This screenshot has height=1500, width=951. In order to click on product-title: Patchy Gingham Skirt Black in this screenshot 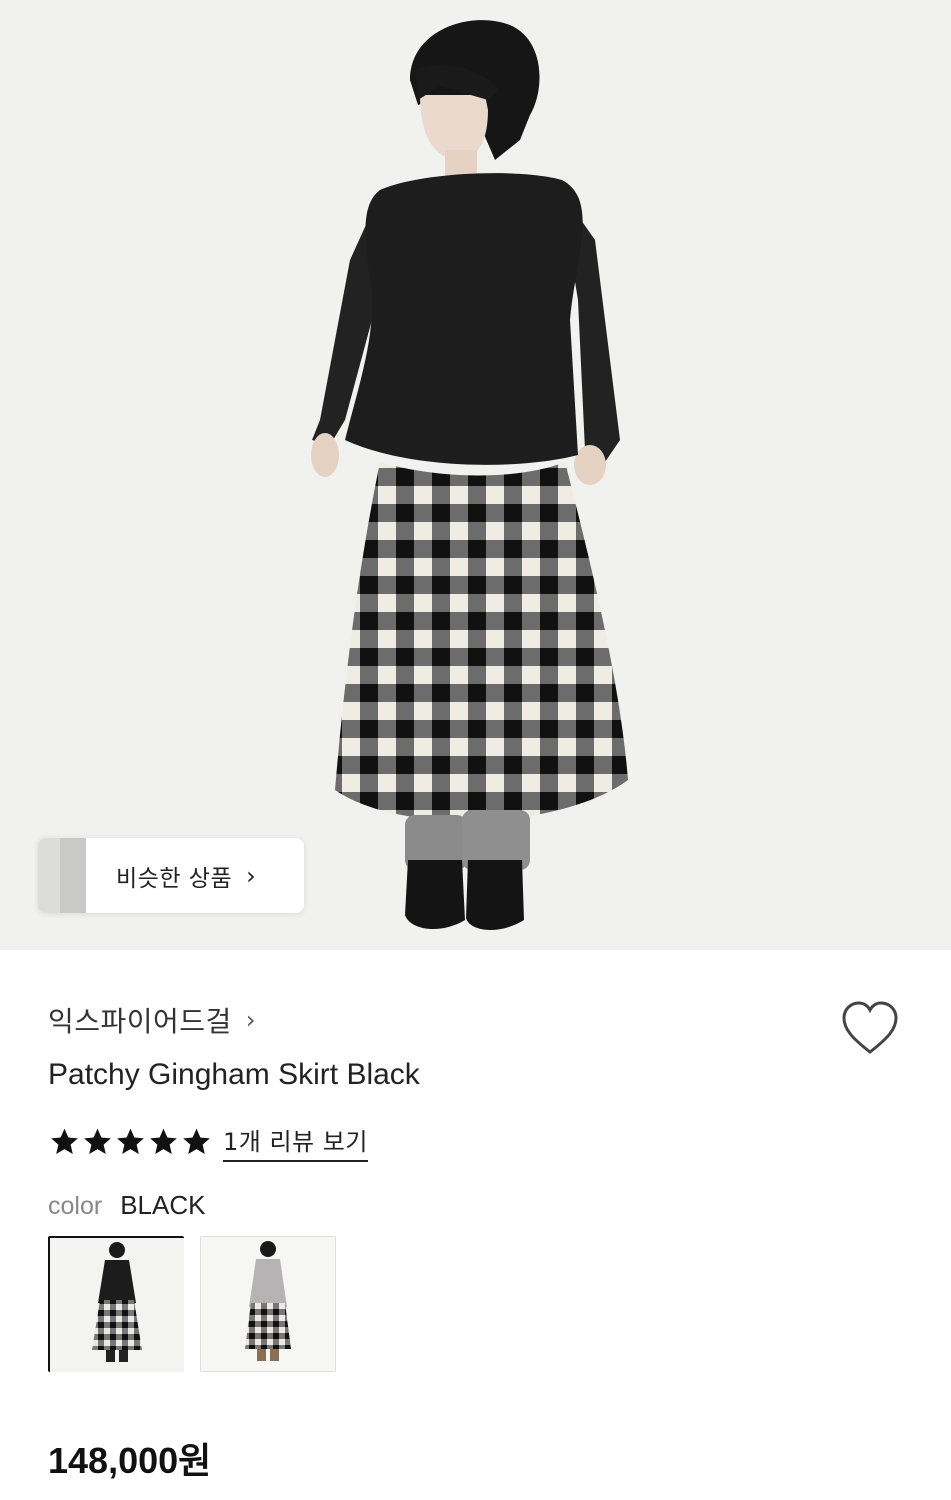, I will do `click(234, 1074)`.